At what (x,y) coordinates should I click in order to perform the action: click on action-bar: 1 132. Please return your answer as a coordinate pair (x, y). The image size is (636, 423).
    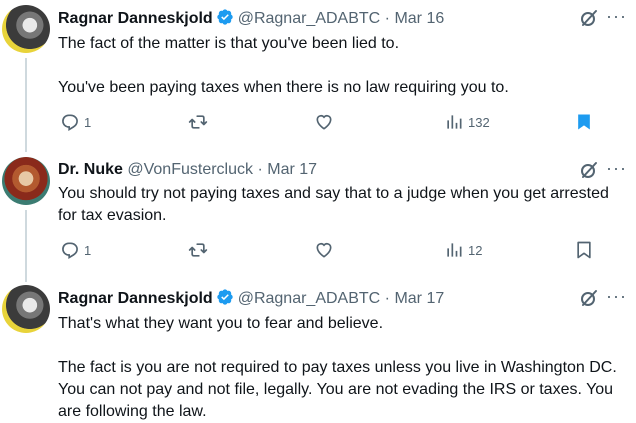
    Looking at the image, I should click on (330, 122).